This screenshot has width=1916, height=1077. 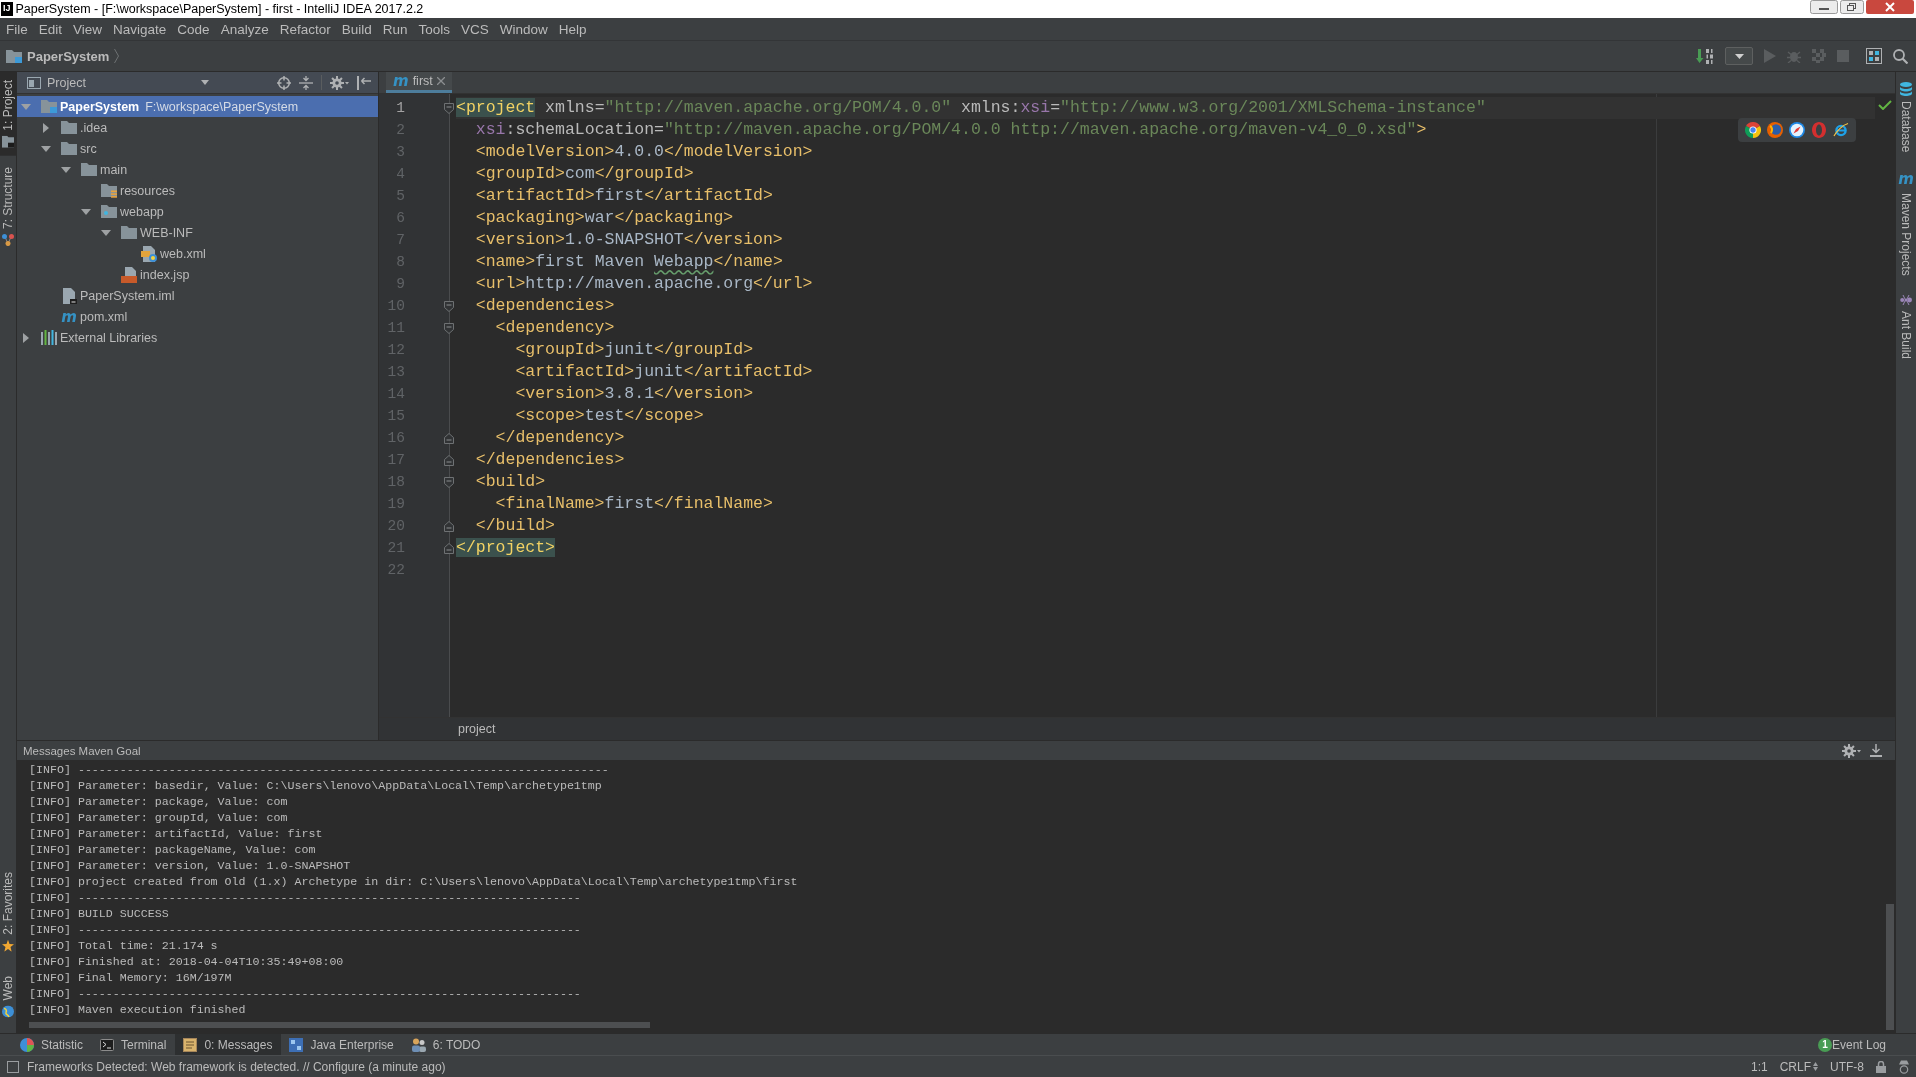 What do you see at coordinates (342, 1044) in the screenshot?
I see `tool-window-button: Java Enterprise` at bounding box center [342, 1044].